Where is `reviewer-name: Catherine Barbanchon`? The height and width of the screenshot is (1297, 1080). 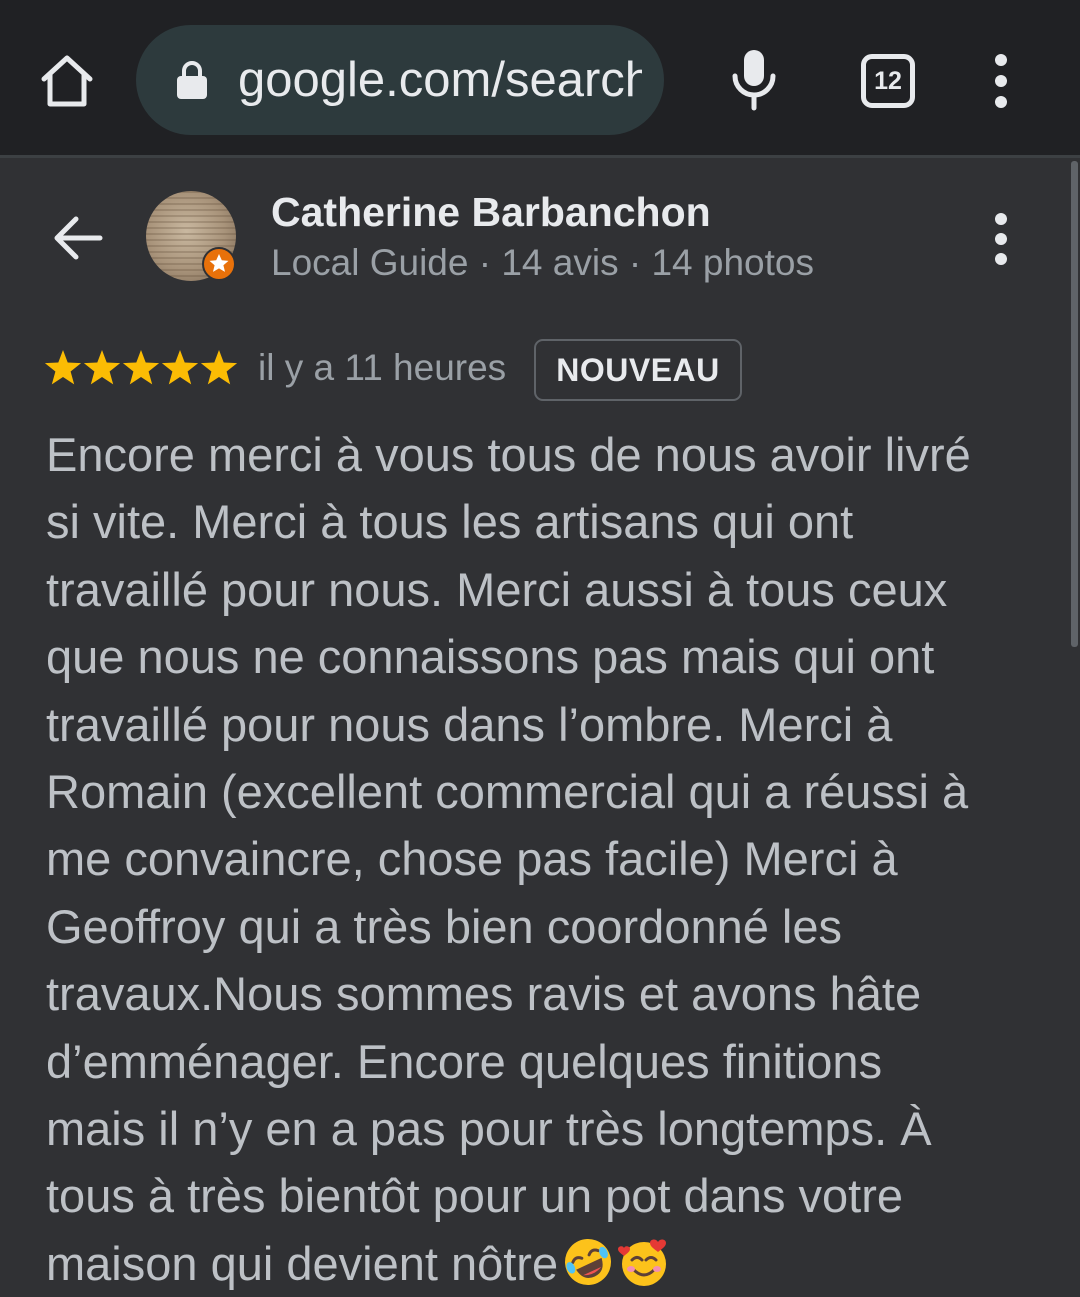 reviewer-name: Catherine Barbanchon is located at coordinates (491, 212).